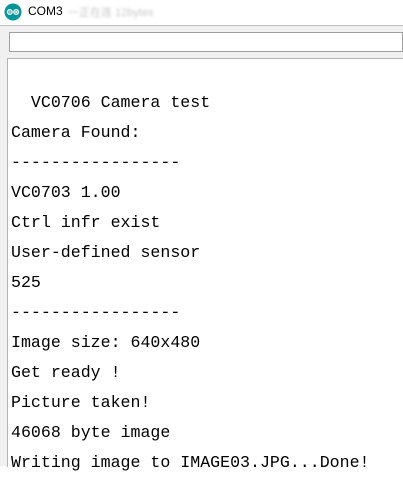  I want to click on window-title: COM3, so click(45, 11).